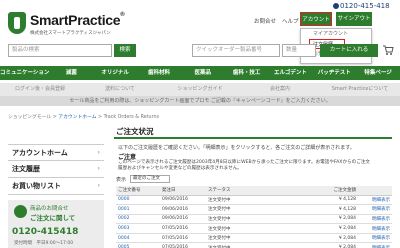 The width and height of the screenshot is (400, 248). What do you see at coordinates (131, 117) in the screenshot?
I see `breadcrumb-current: Track Orders & Returns` at bounding box center [131, 117].